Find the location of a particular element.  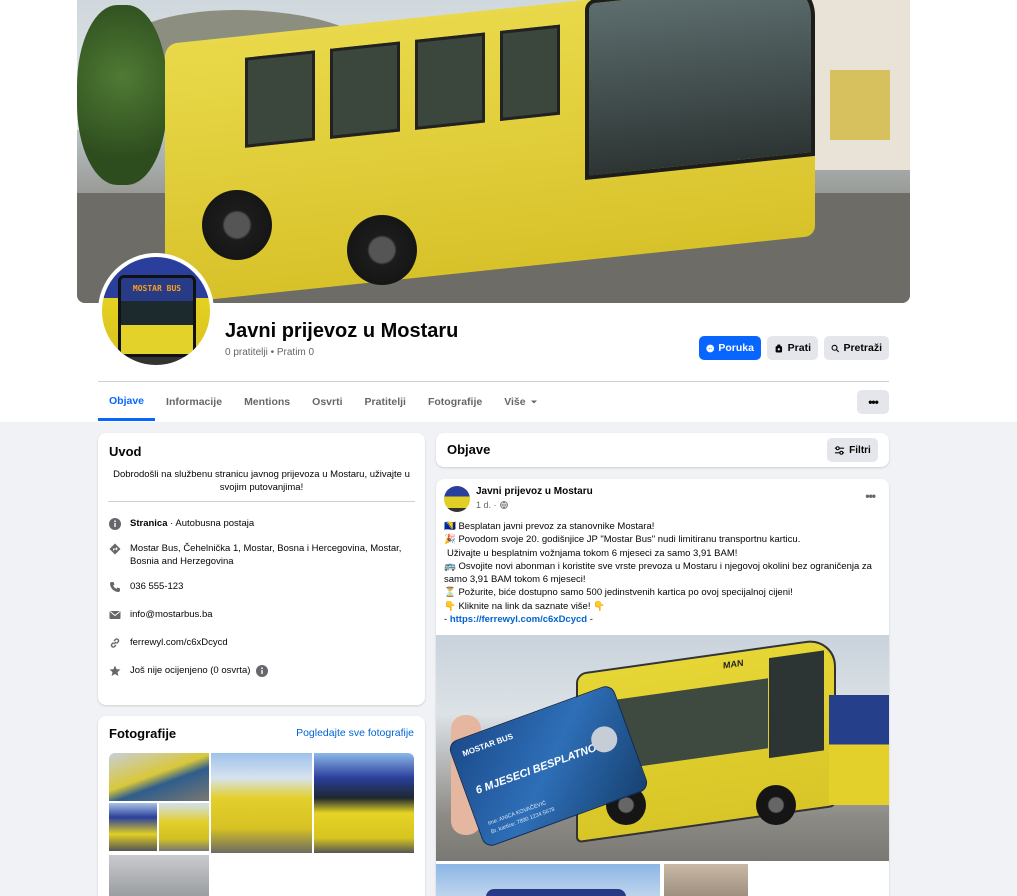

post-link: https://ferrewyl.com/c6xDcycd is located at coordinates (518, 619).